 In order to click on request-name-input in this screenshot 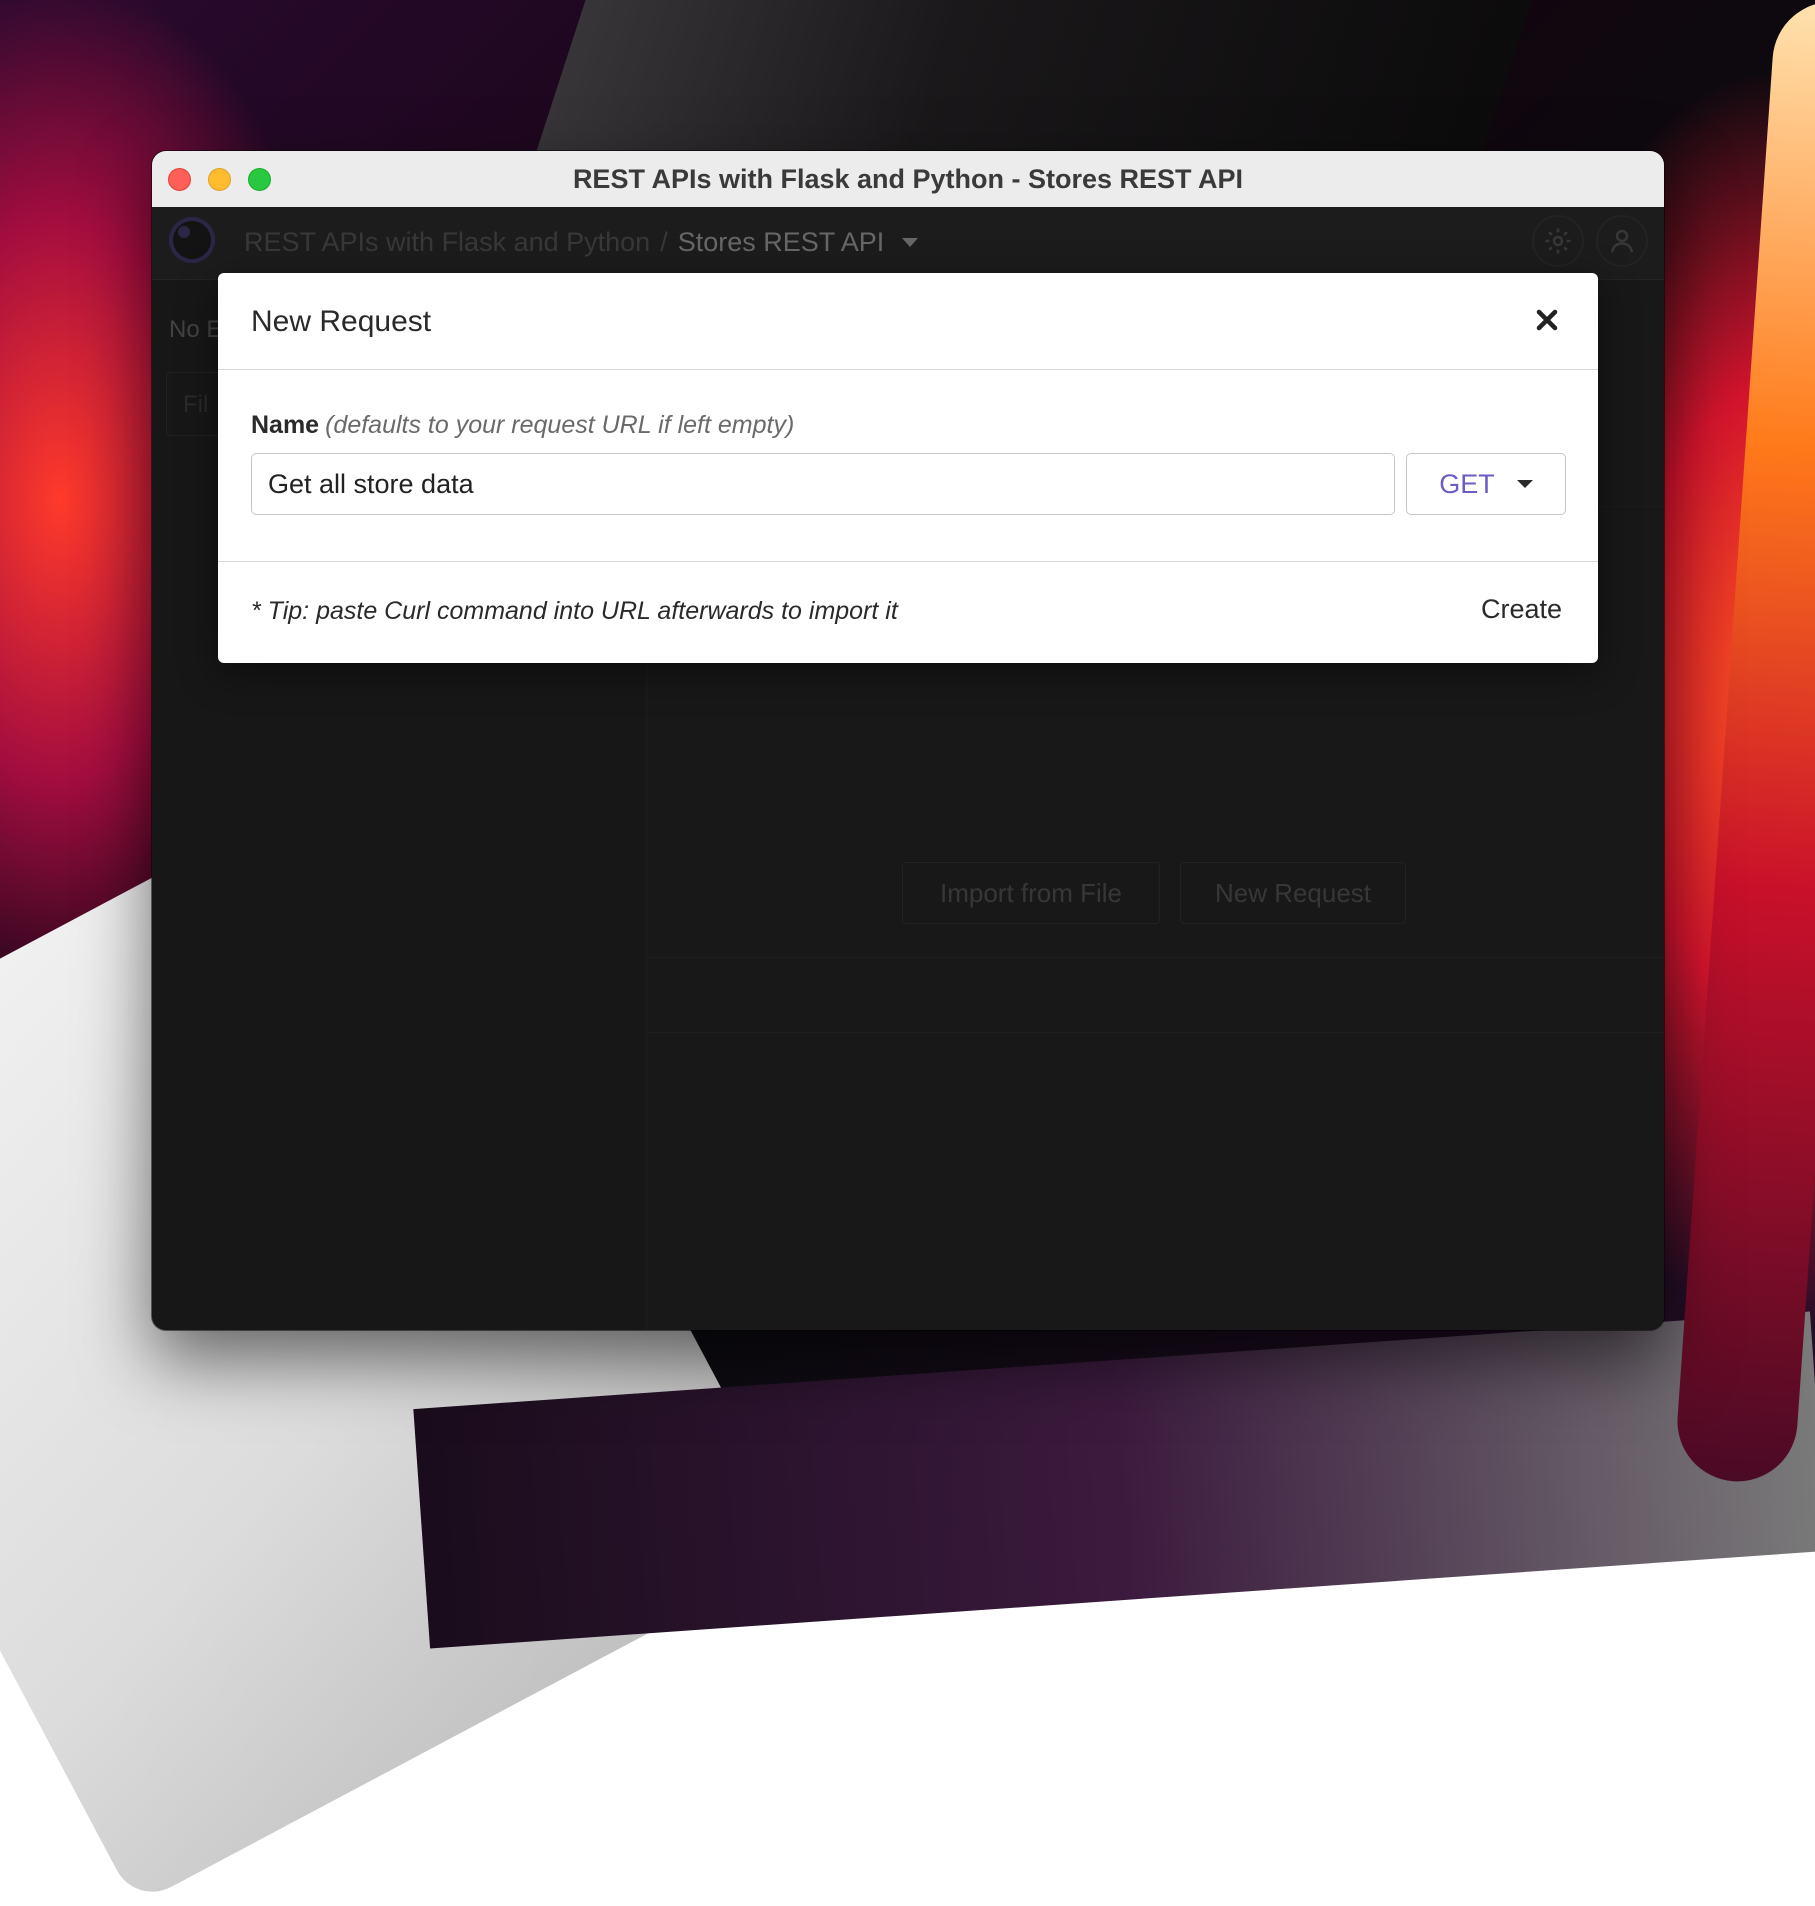, I will do `click(823, 484)`.